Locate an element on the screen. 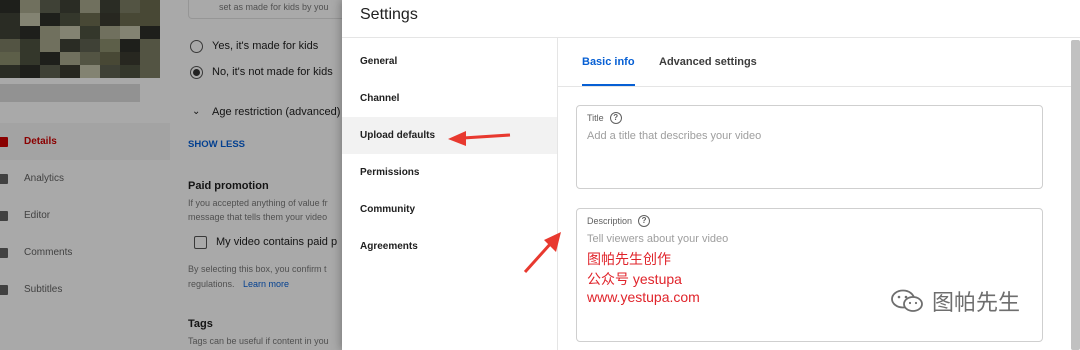  watermark: 图帕先生 is located at coordinates (955, 301).